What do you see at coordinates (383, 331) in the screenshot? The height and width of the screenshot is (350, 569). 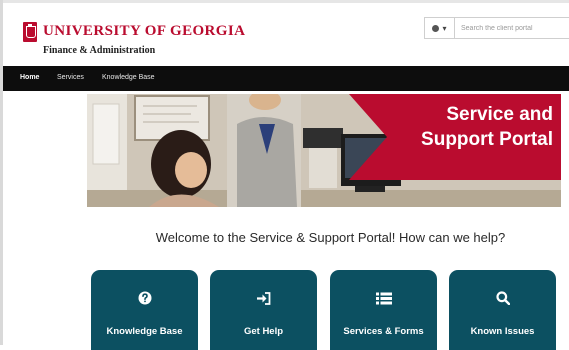 I see `tile-label: Services & Forms` at bounding box center [383, 331].